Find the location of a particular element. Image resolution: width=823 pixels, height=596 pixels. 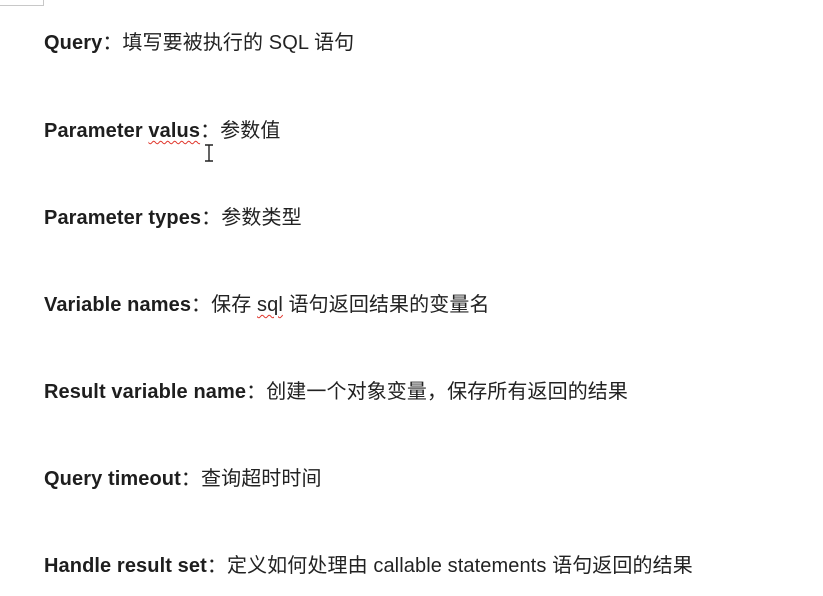

definition-parameter-values: Parameter valus：参数值 is located at coordinates (162, 131).